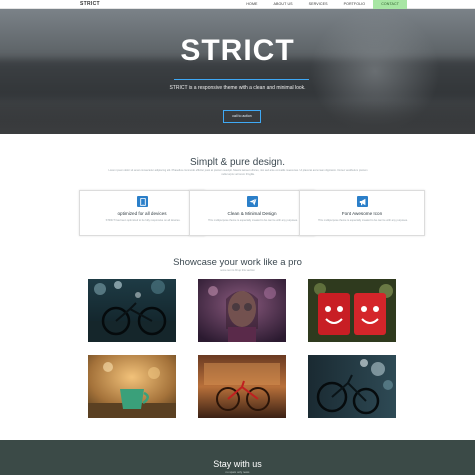 The image size is (475, 475). What do you see at coordinates (90, 4) in the screenshot?
I see `brand-logo: STRICT` at bounding box center [90, 4].